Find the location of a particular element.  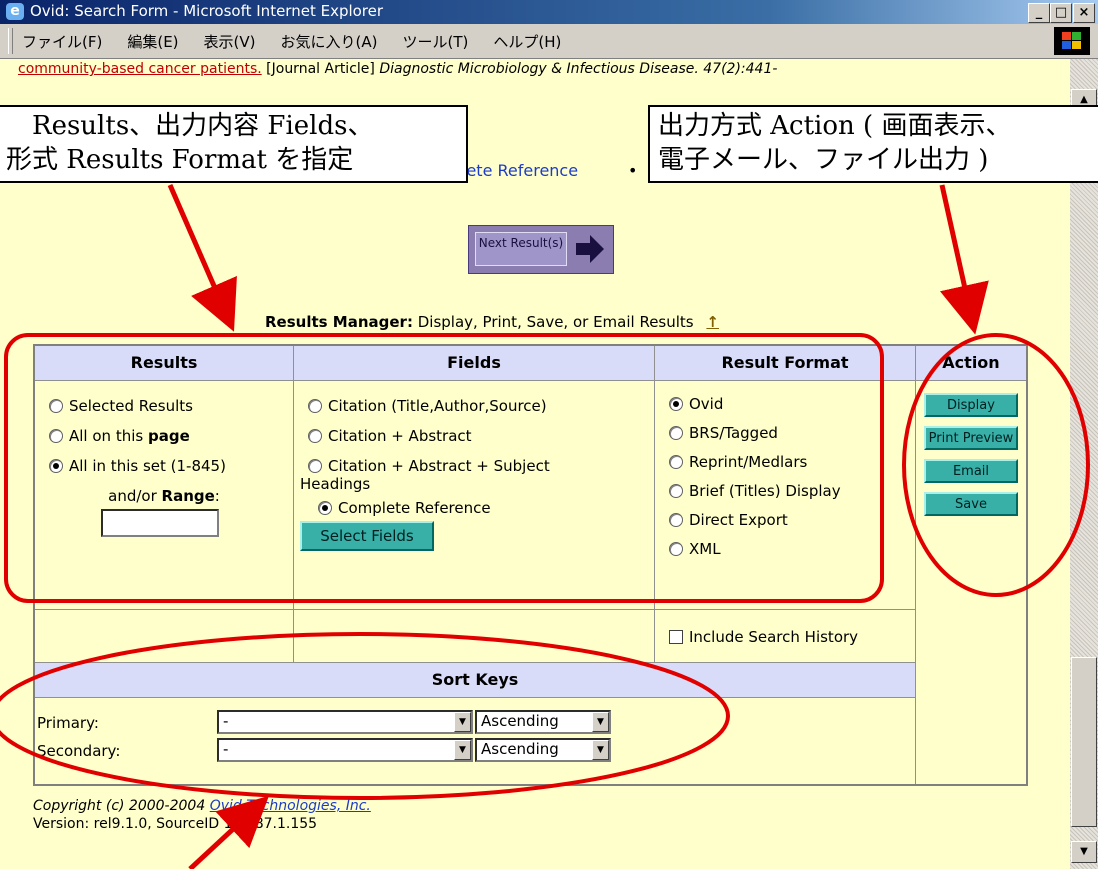

selected-results-option: Selected Results is located at coordinates (171, 406).